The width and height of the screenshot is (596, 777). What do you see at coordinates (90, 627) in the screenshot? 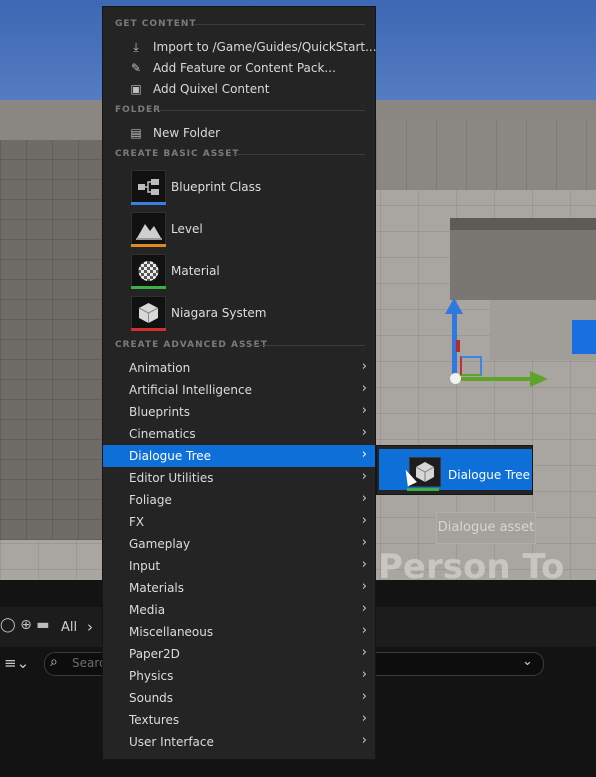
I see `path-chevron-icon: ›` at bounding box center [90, 627].